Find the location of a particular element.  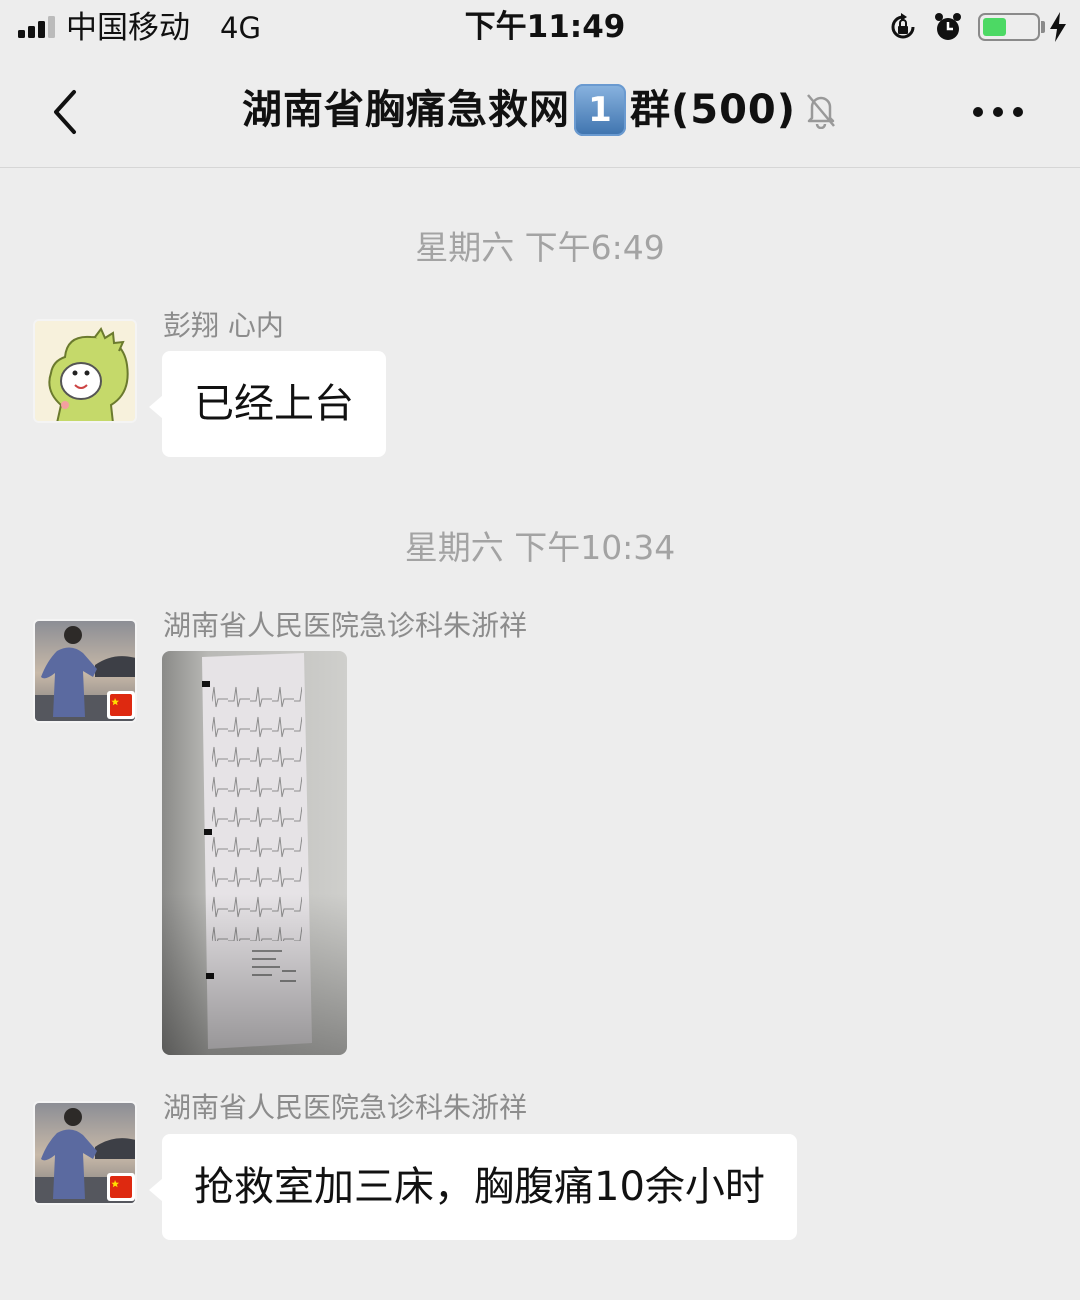

chat-timestamp: 星期六 下午10:34 is located at coordinates (540, 547).